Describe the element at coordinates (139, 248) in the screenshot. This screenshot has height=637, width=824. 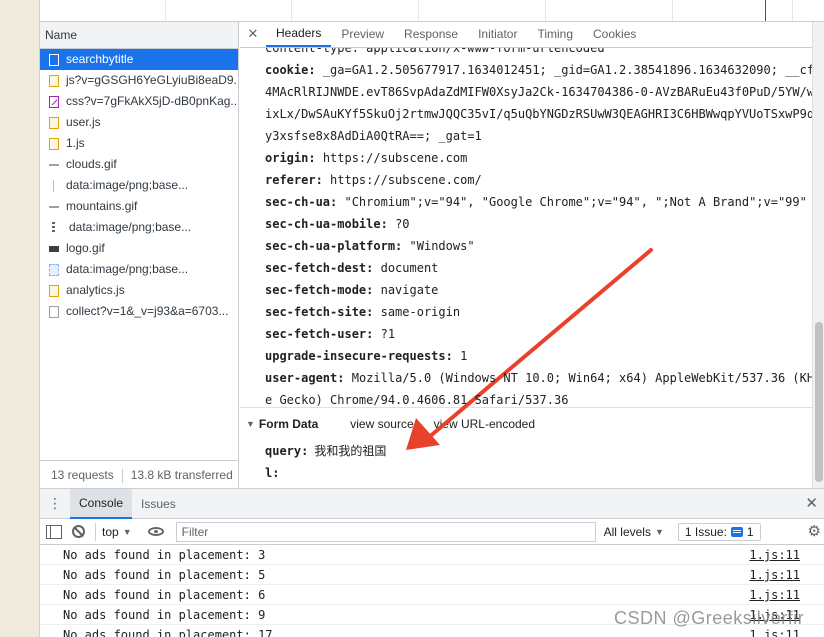
I see `request-row: logo.gif` at that location.